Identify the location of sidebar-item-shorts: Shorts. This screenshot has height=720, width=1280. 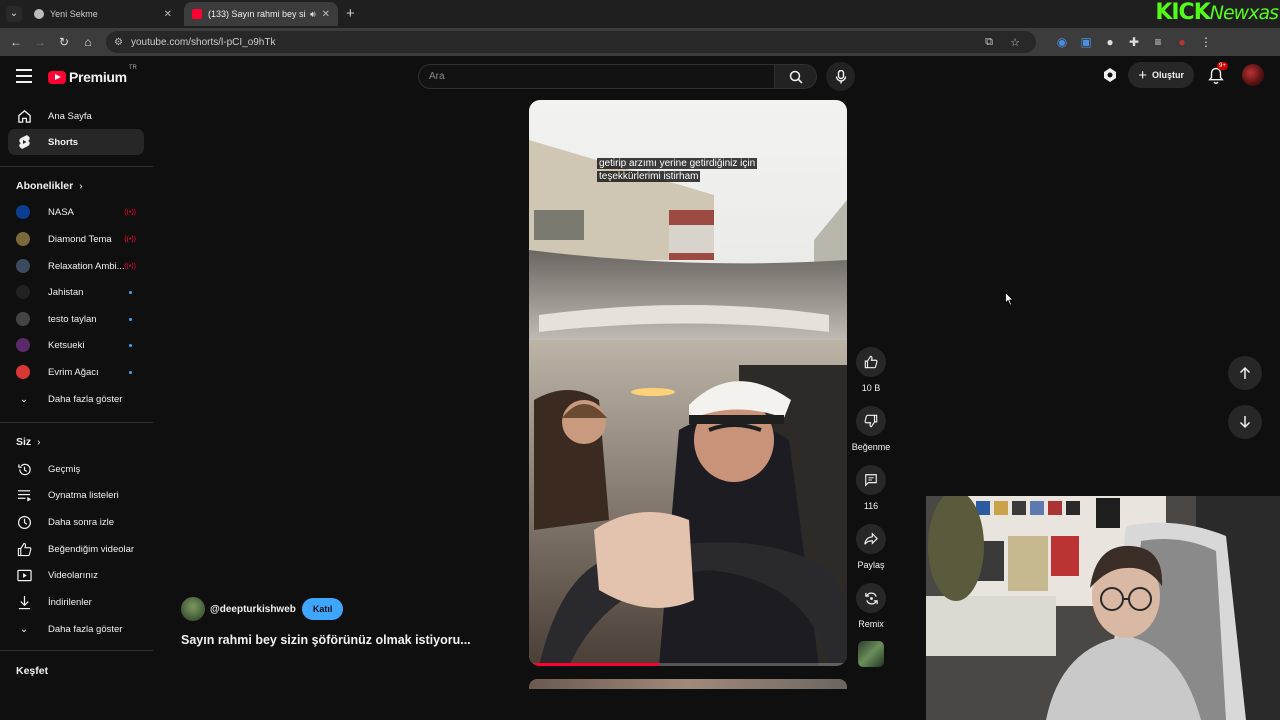
(76, 142).